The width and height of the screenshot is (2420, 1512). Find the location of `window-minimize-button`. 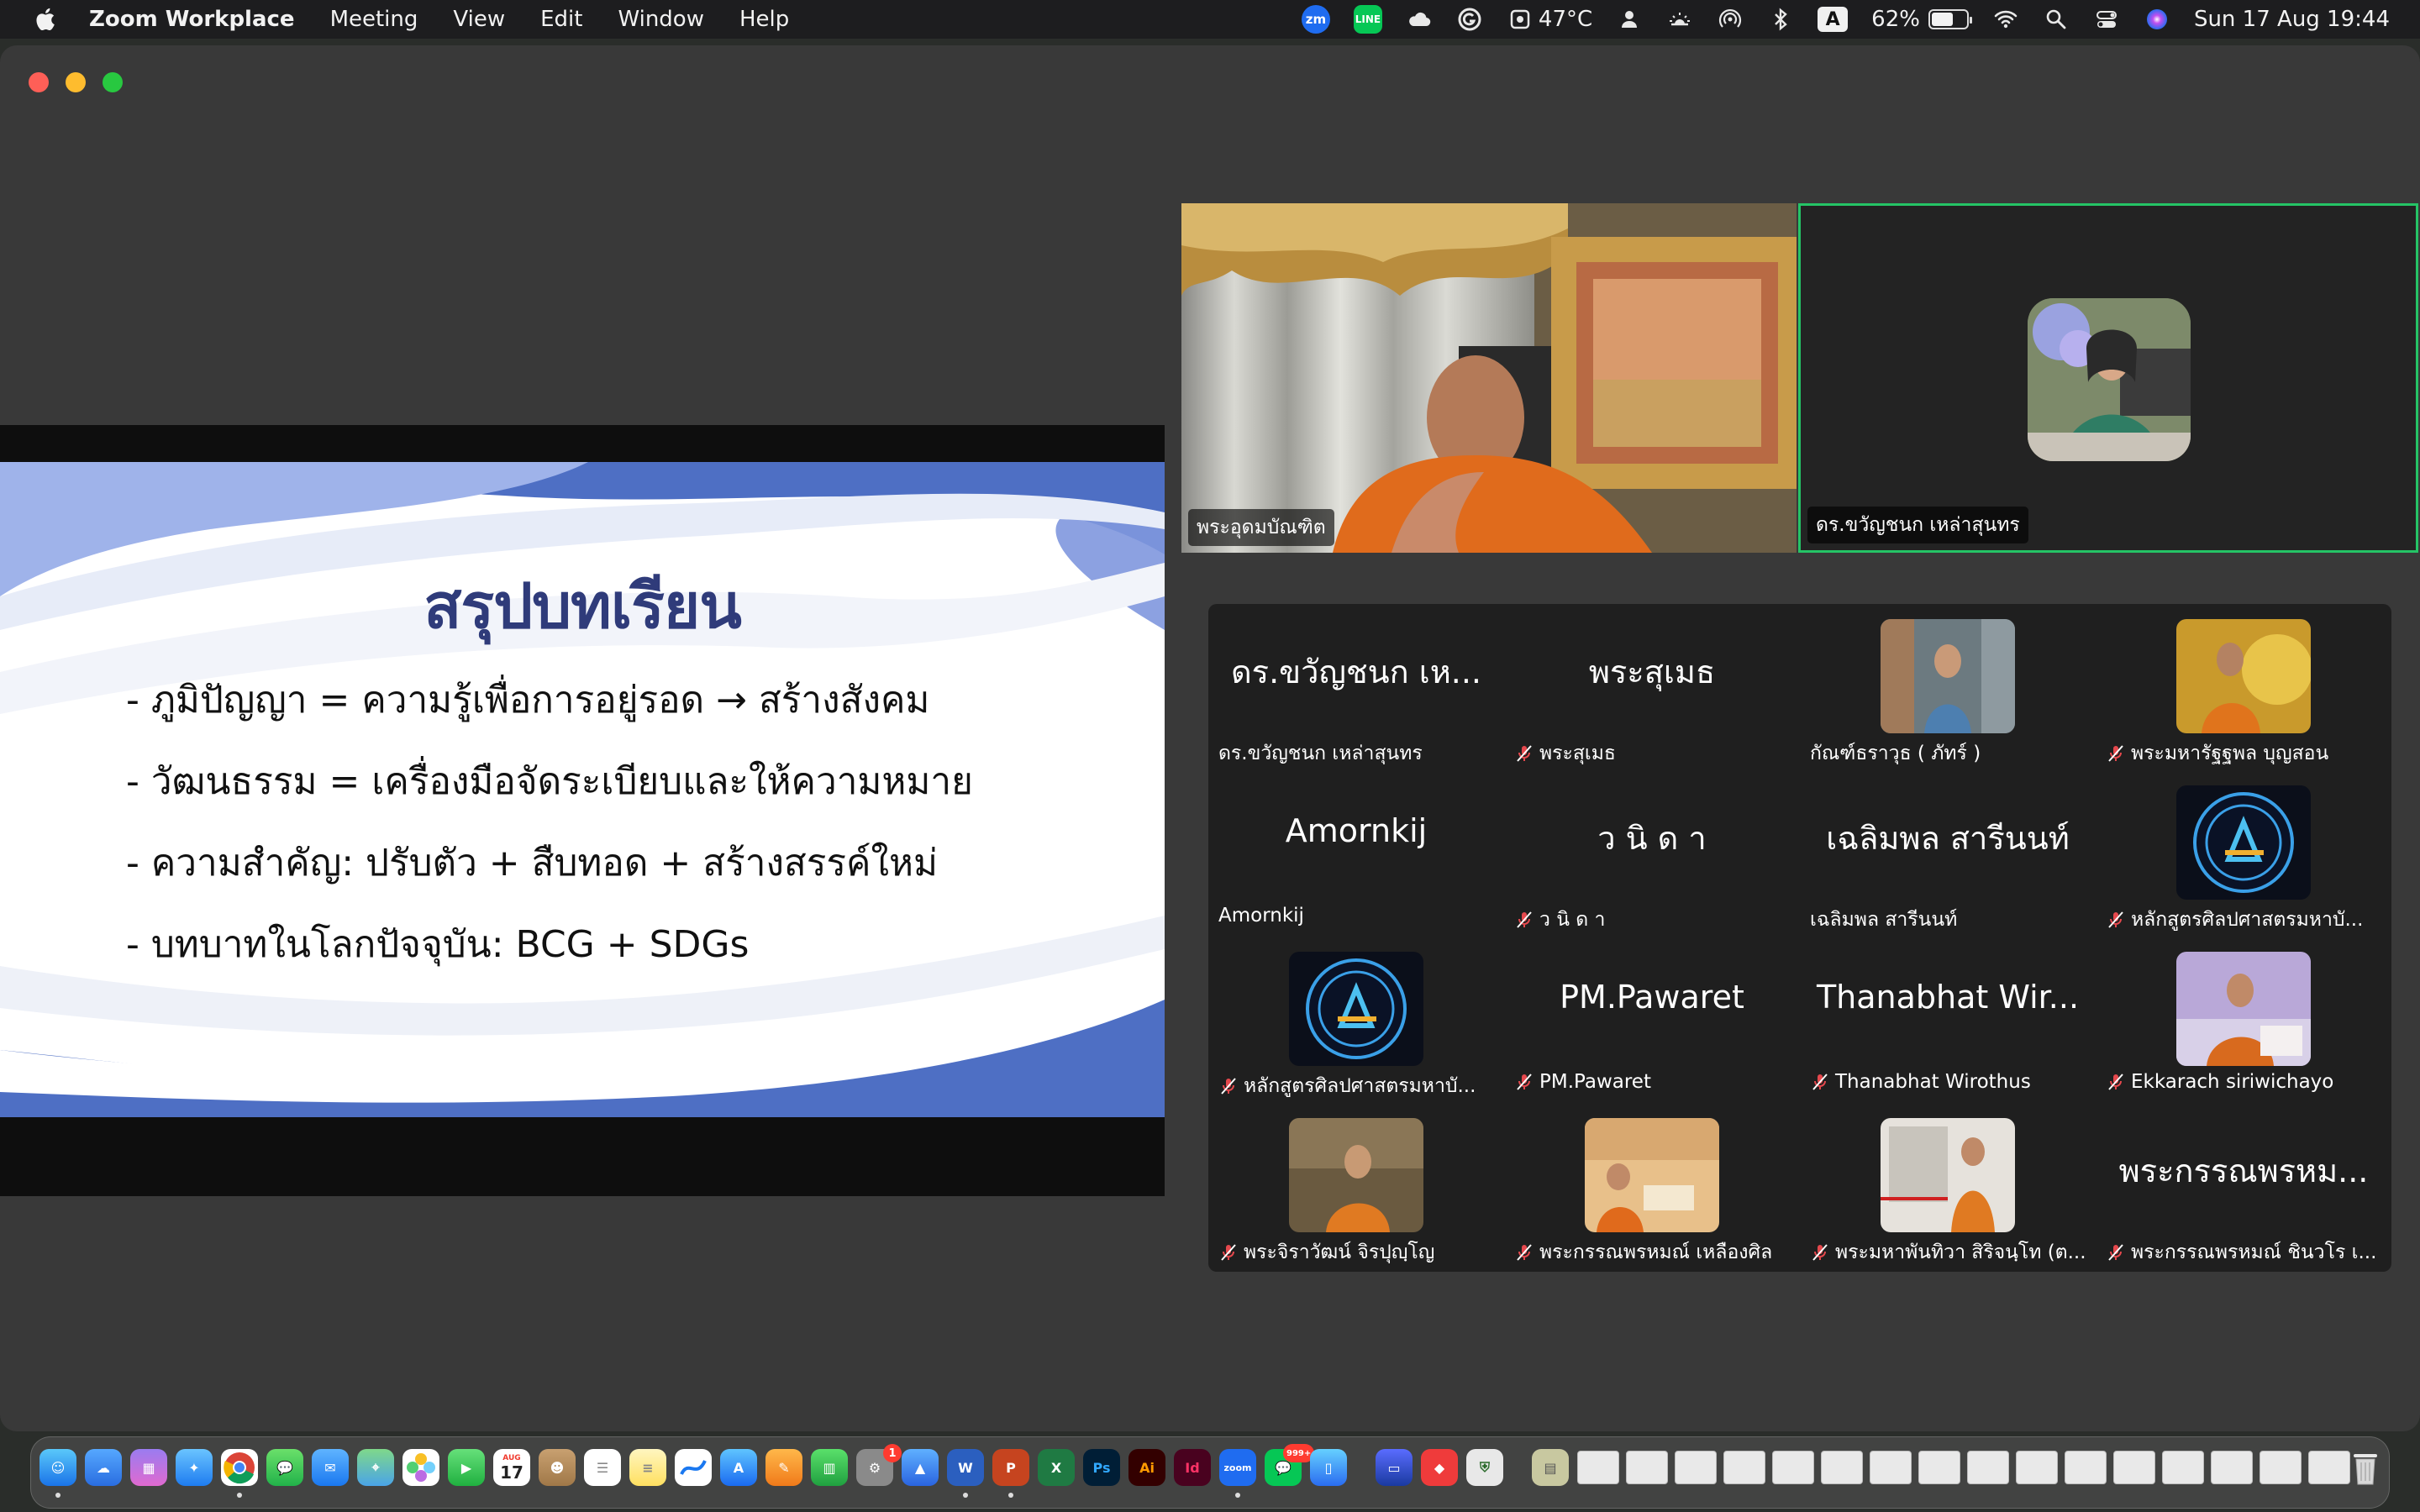

window-minimize-button is located at coordinates (76, 82).